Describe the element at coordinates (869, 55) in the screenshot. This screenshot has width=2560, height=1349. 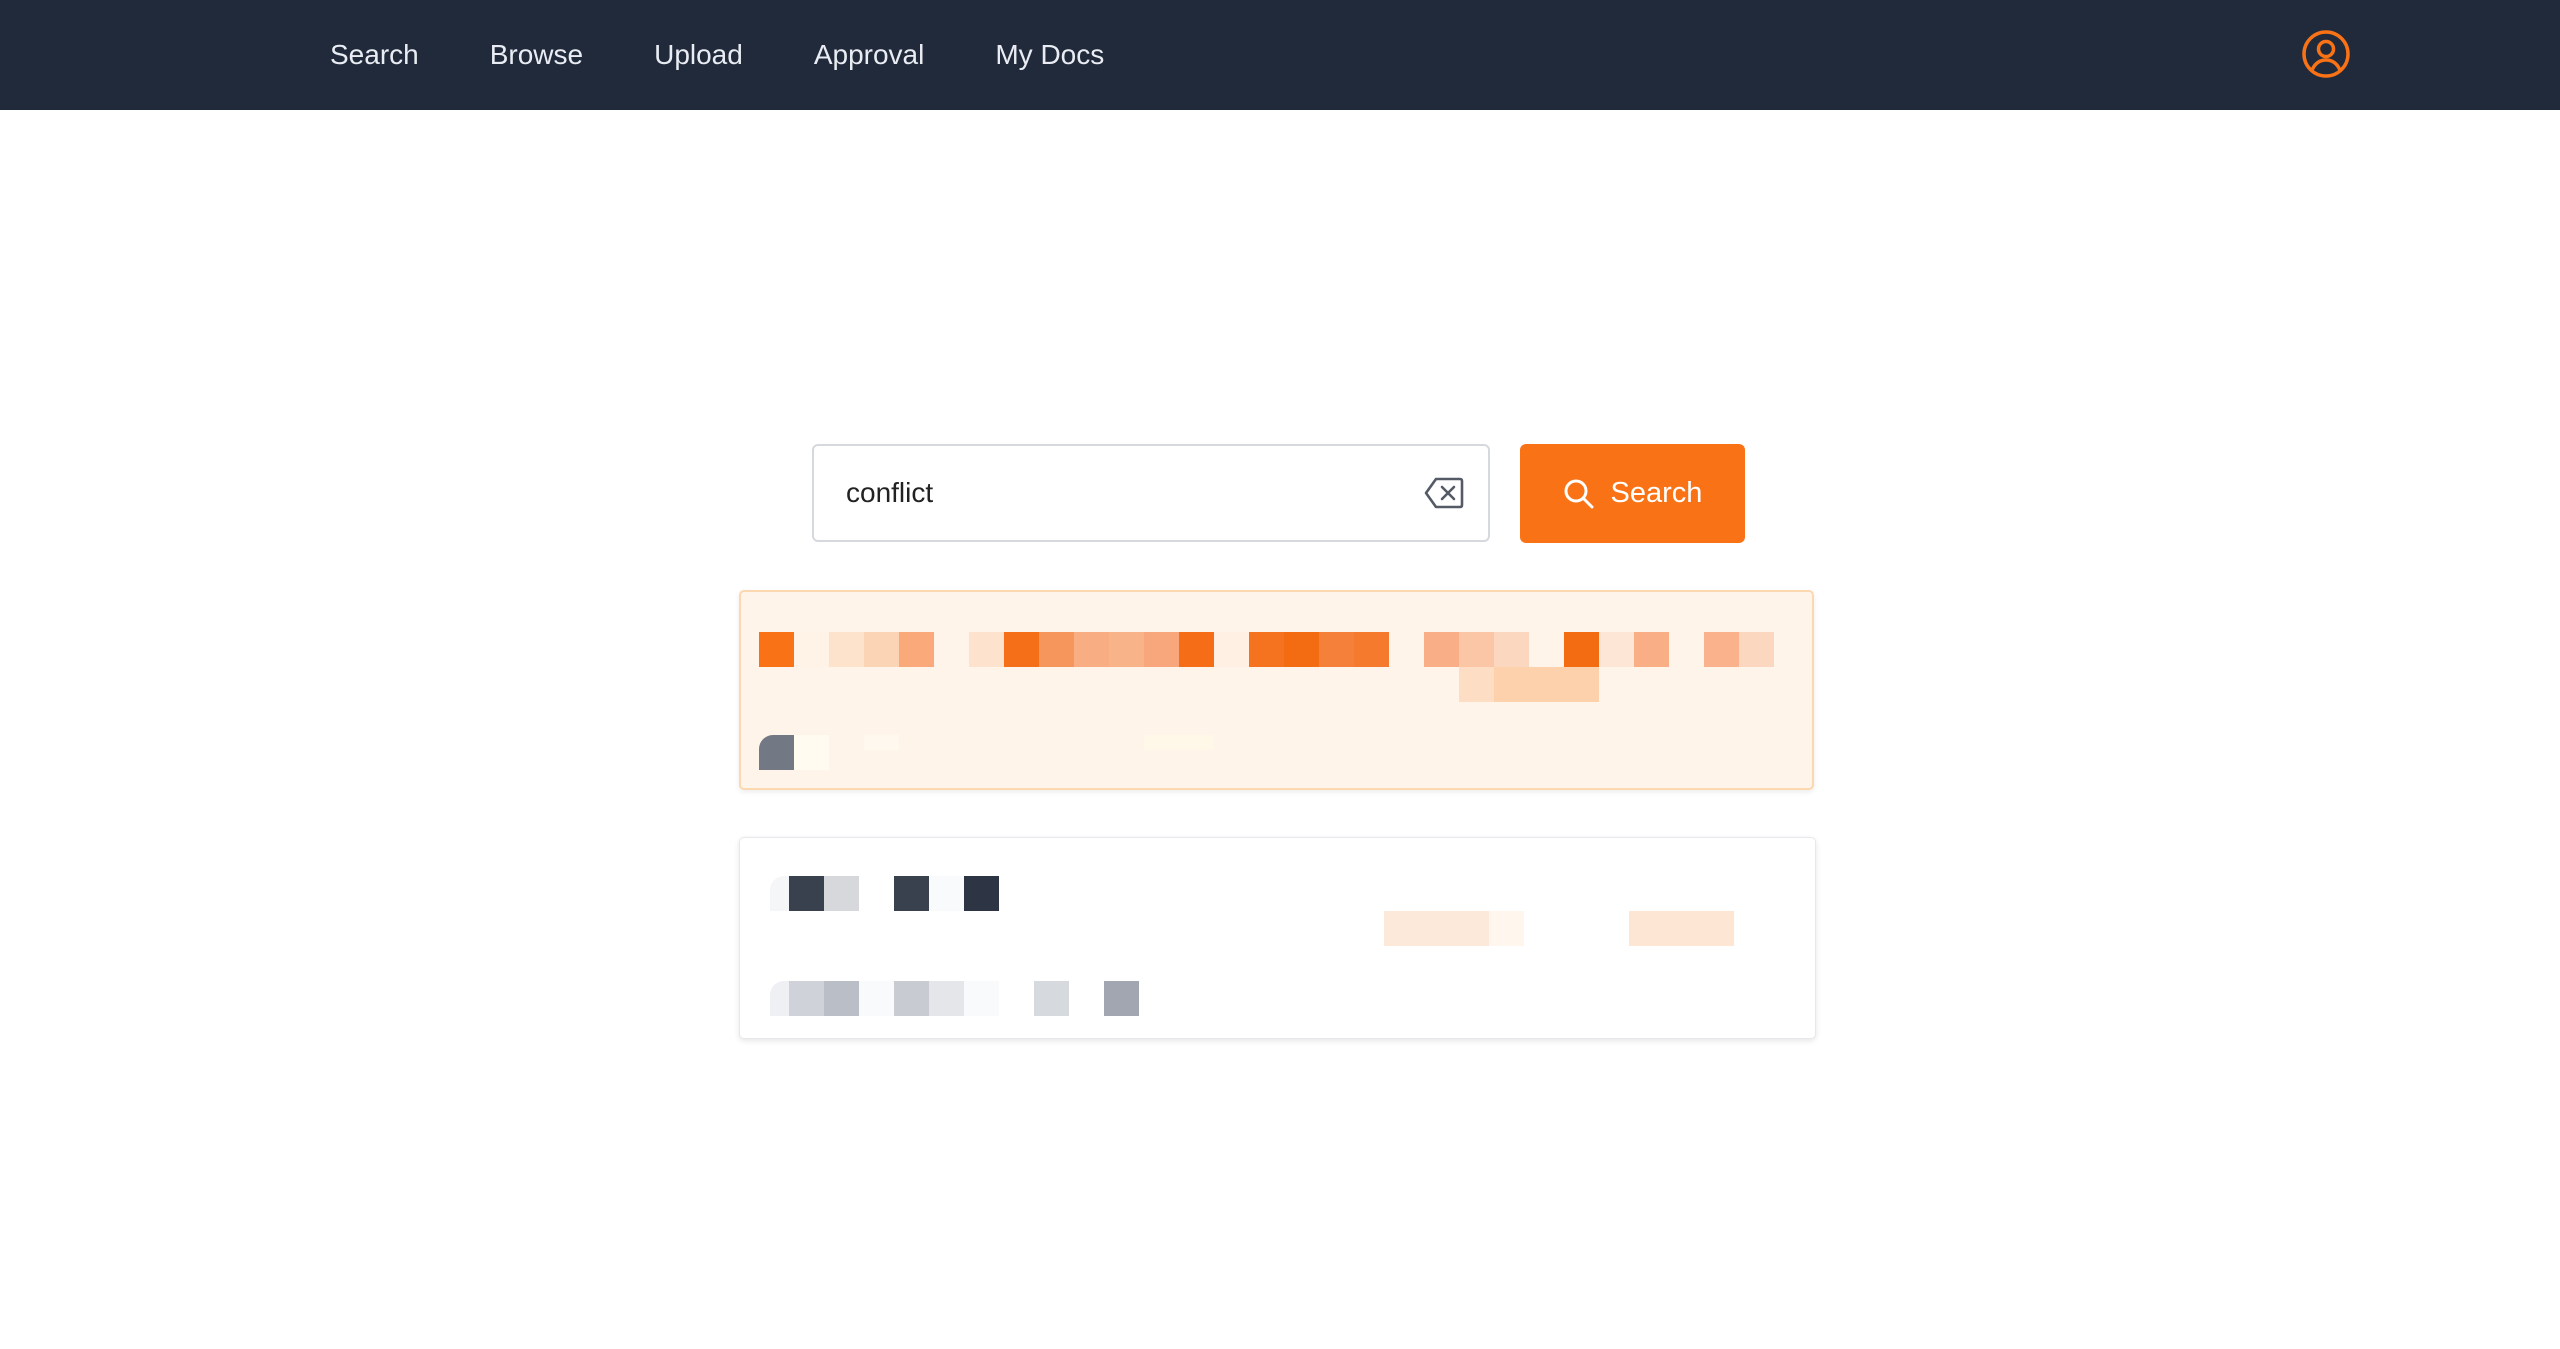
I see `nav-item-approval: Approval` at that location.